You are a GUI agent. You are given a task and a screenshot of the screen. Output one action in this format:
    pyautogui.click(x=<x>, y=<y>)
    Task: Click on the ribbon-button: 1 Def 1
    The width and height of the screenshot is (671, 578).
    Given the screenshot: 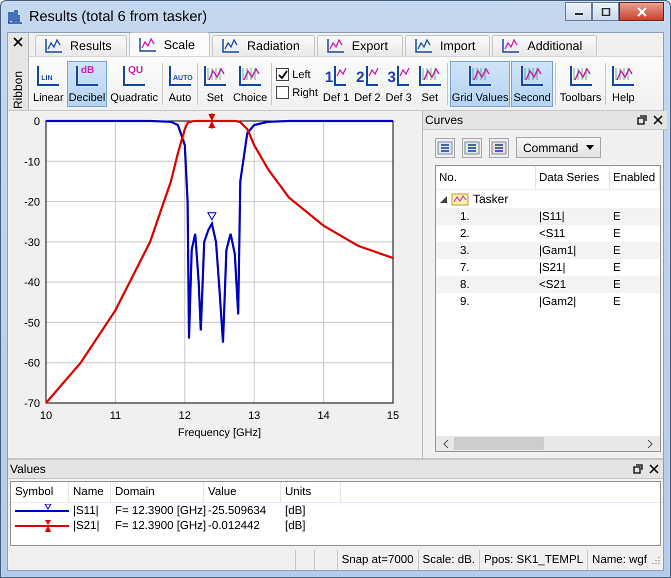 What is the action you would take?
    pyautogui.click(x=336, y=83)
    